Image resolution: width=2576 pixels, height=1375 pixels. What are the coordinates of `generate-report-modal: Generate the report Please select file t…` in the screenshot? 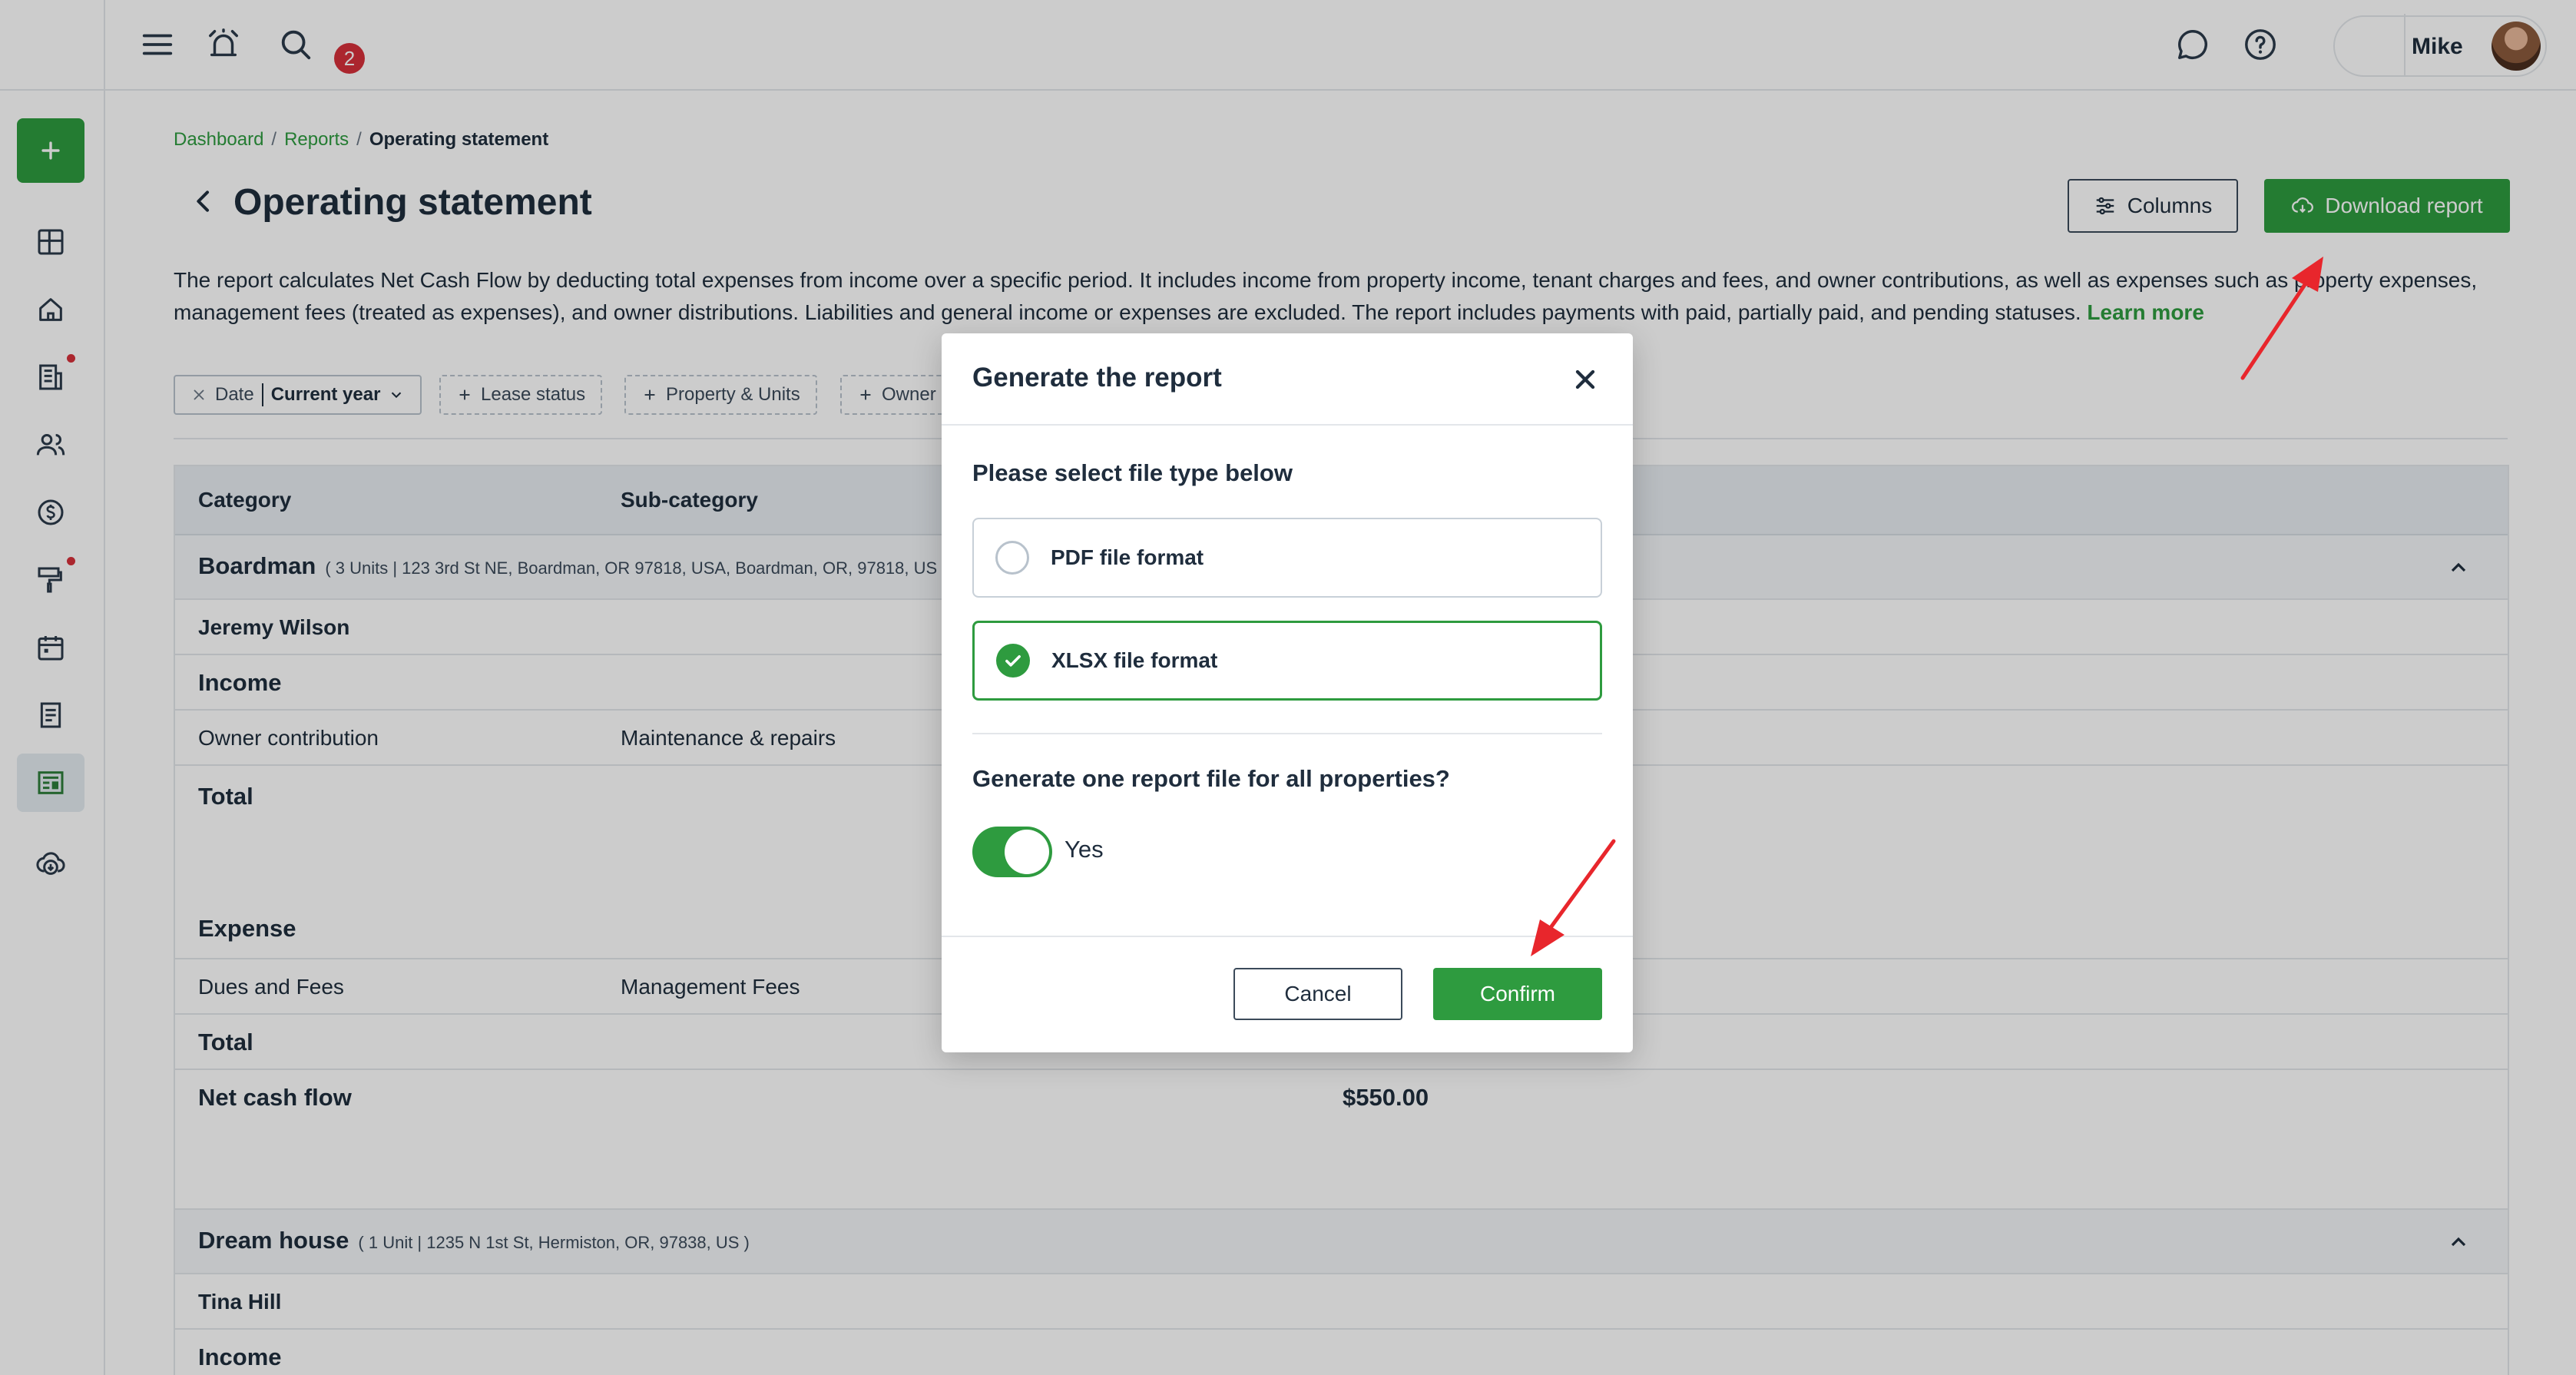 It's located at (1287, 692).